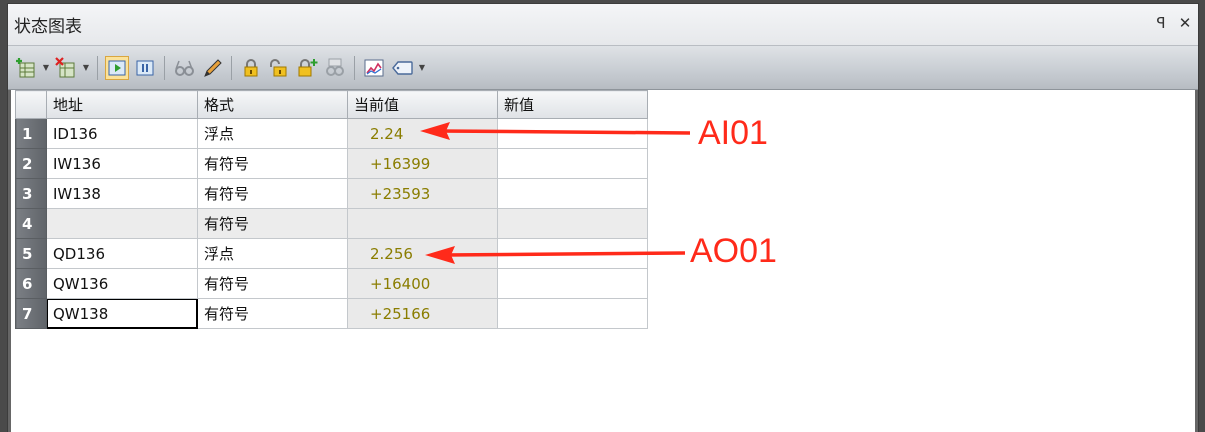 The image size is (1205, 432). I want to click on arrow-ai01, so click(555, 131).